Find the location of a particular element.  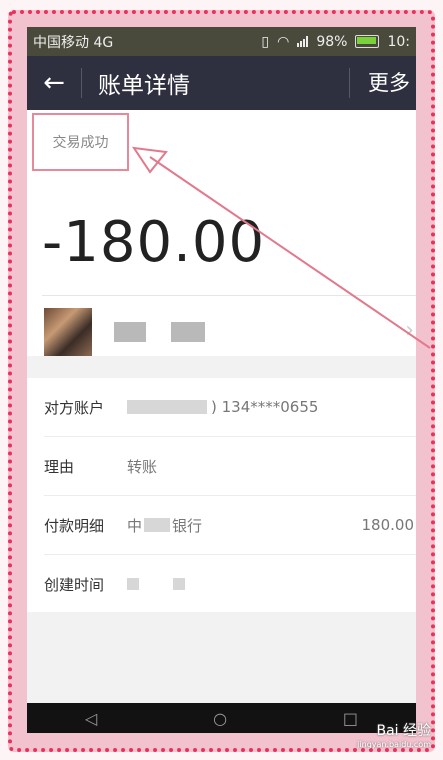

signal-icon is located at coordinates (303, 41).